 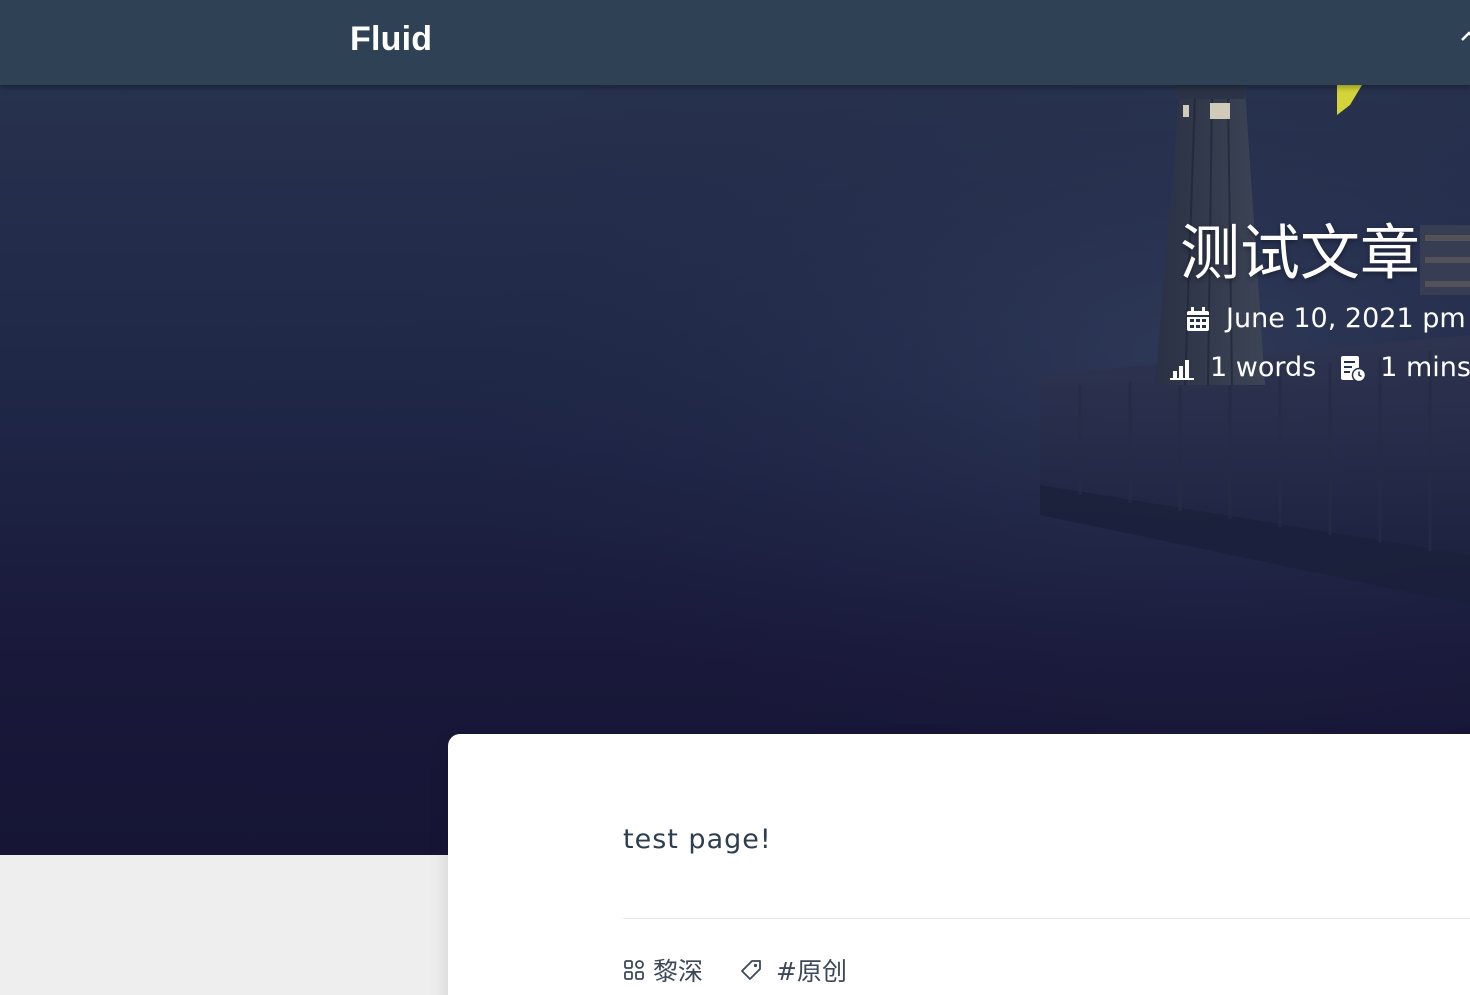 I want to click on post-read-time: 1 mins, so click(x=1425, y=367).